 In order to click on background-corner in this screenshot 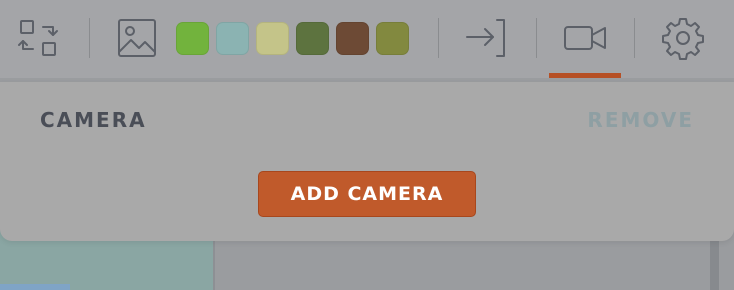, I will do `click(35, 287)`.